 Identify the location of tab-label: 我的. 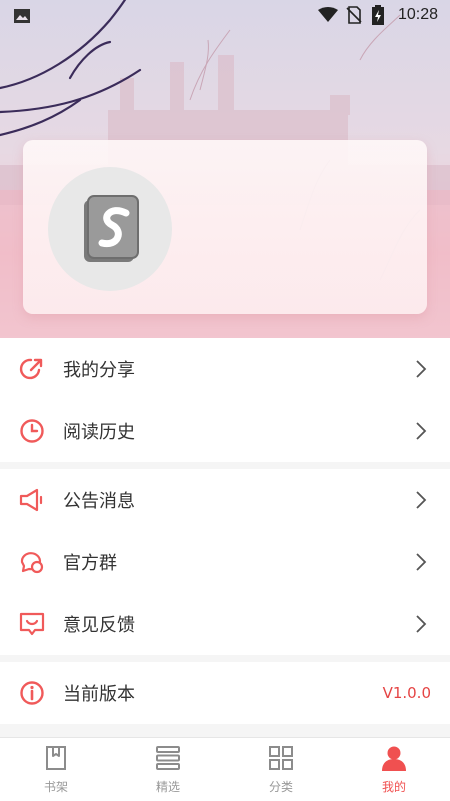
(393, 787).